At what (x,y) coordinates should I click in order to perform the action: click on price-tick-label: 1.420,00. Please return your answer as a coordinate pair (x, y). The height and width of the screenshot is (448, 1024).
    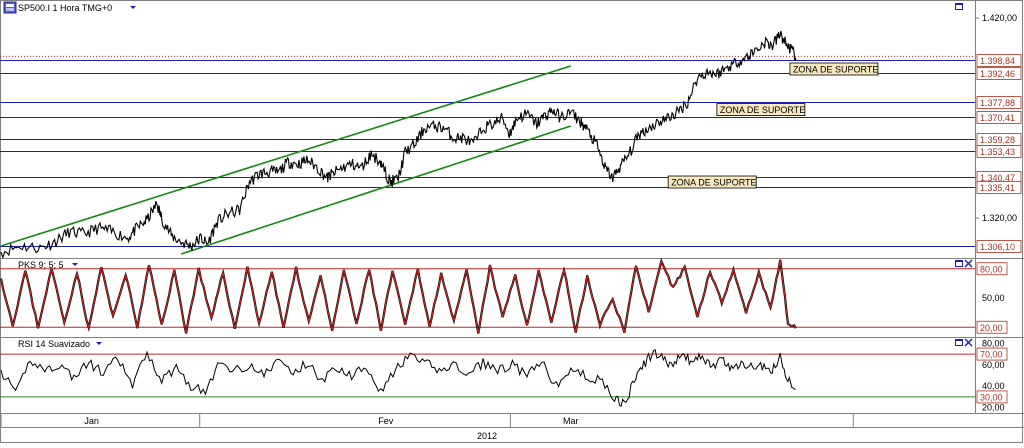
    Looking at the image, I should click on (999, 18).